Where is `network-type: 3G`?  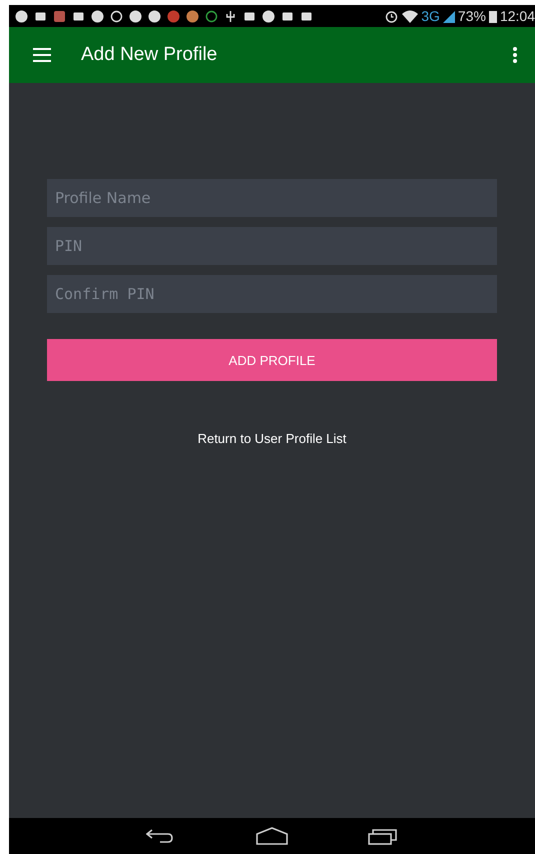 network-type: 3G is located at coordinates (430, 16).